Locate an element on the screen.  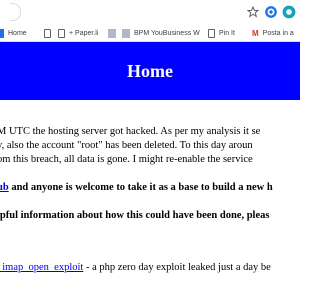
bookmark-home: Home is located at coordinates (13, 33).